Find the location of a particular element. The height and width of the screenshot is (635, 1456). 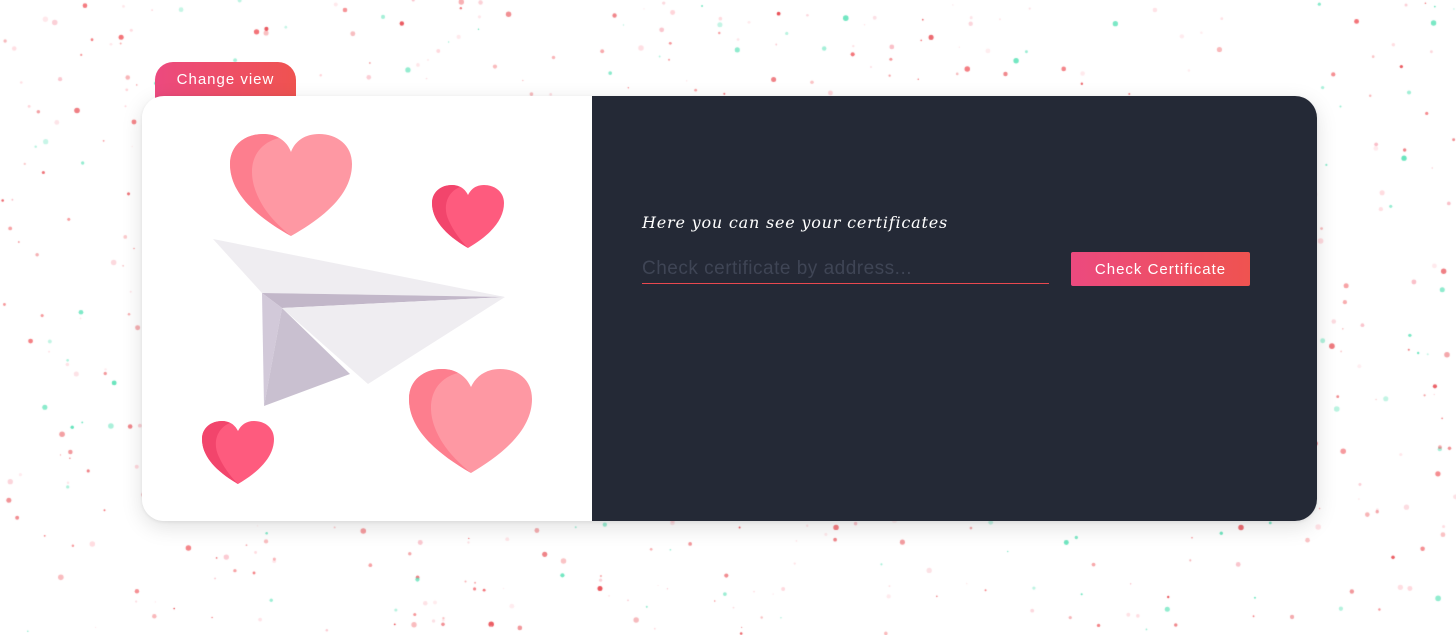

paper-plane-with-hearts-icon is located at coordinates (367, 309).